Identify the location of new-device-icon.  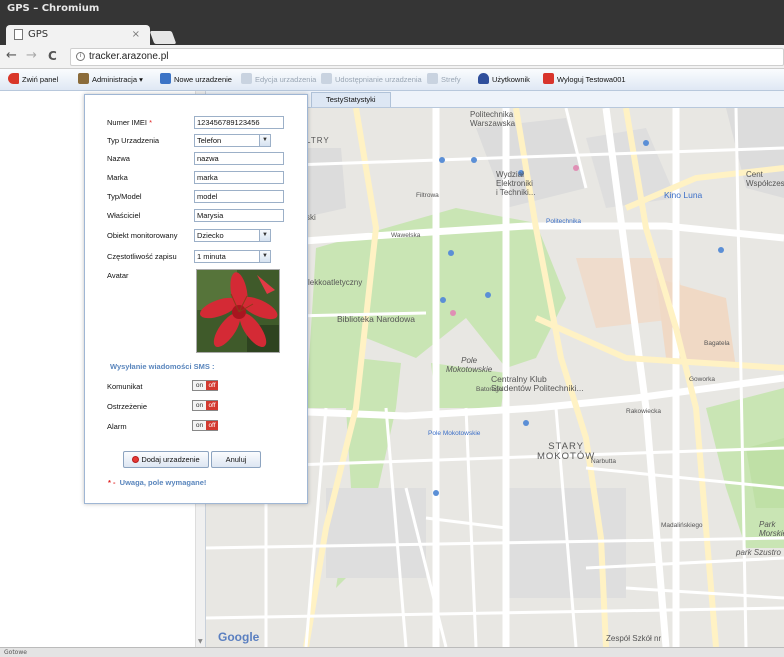
(165, 78).